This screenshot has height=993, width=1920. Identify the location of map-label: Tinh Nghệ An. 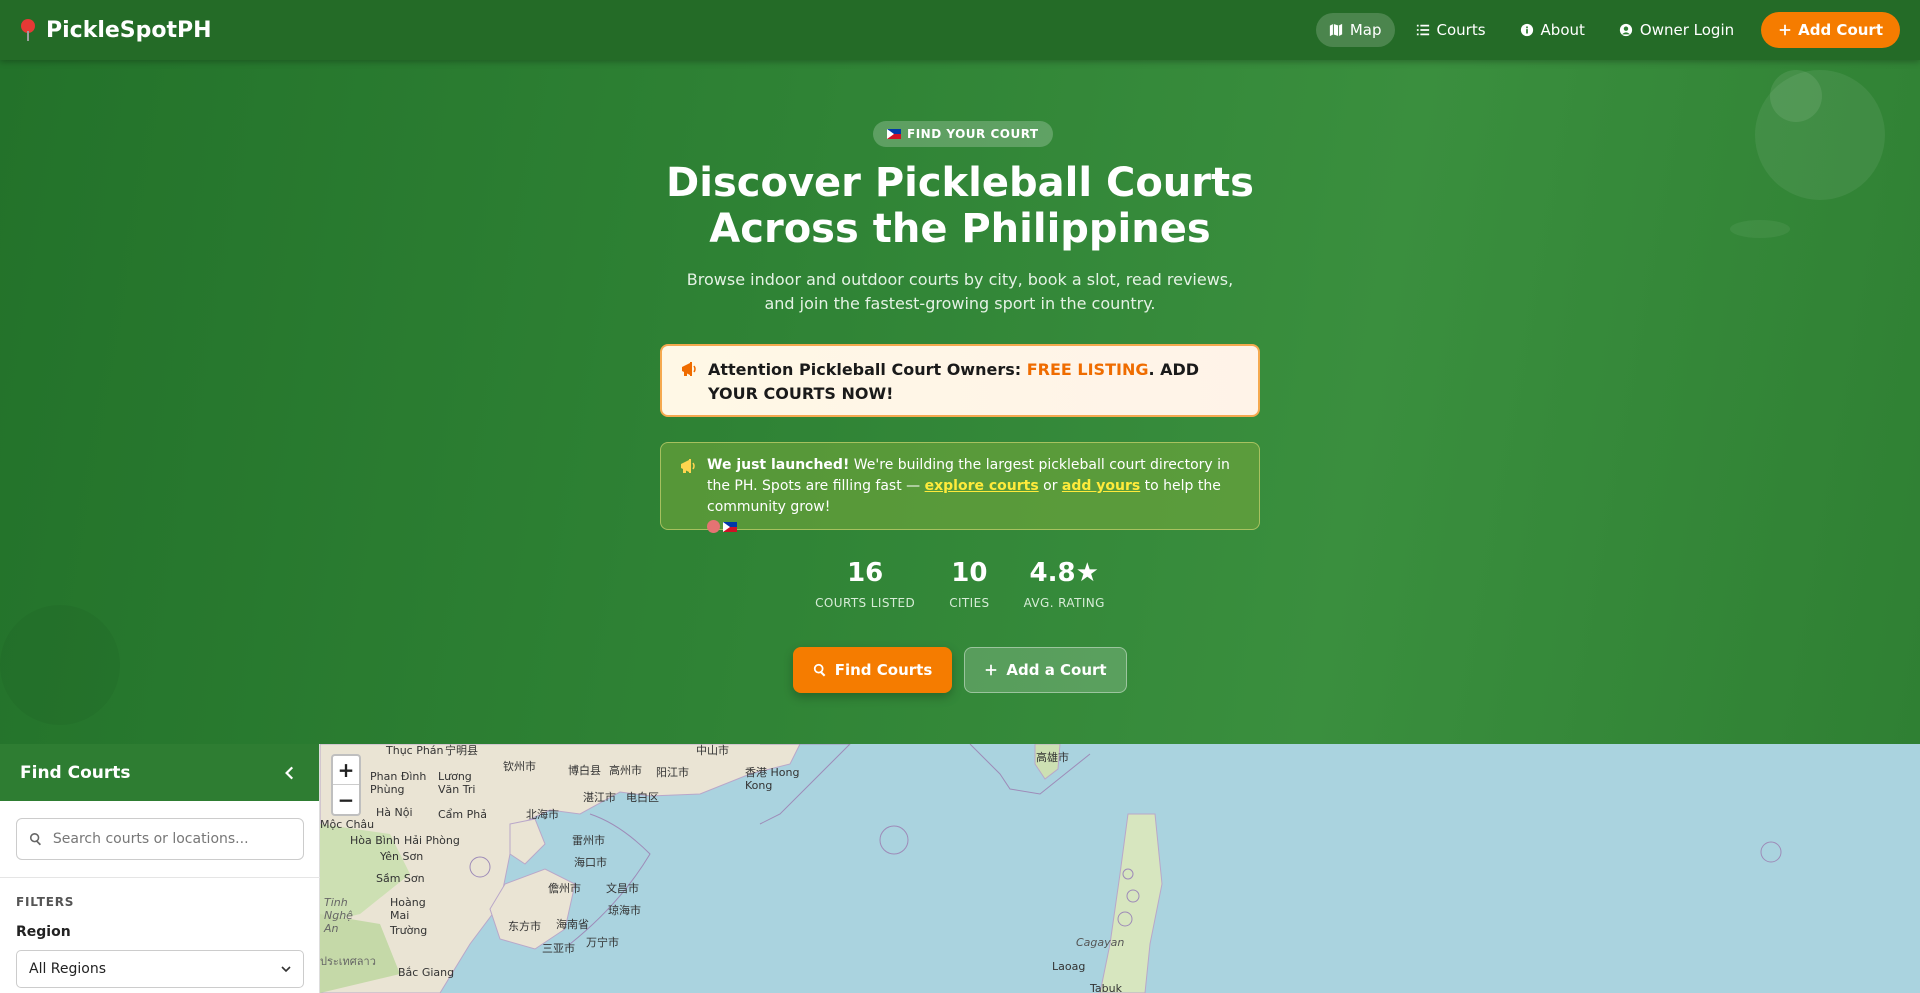
(338, 915).